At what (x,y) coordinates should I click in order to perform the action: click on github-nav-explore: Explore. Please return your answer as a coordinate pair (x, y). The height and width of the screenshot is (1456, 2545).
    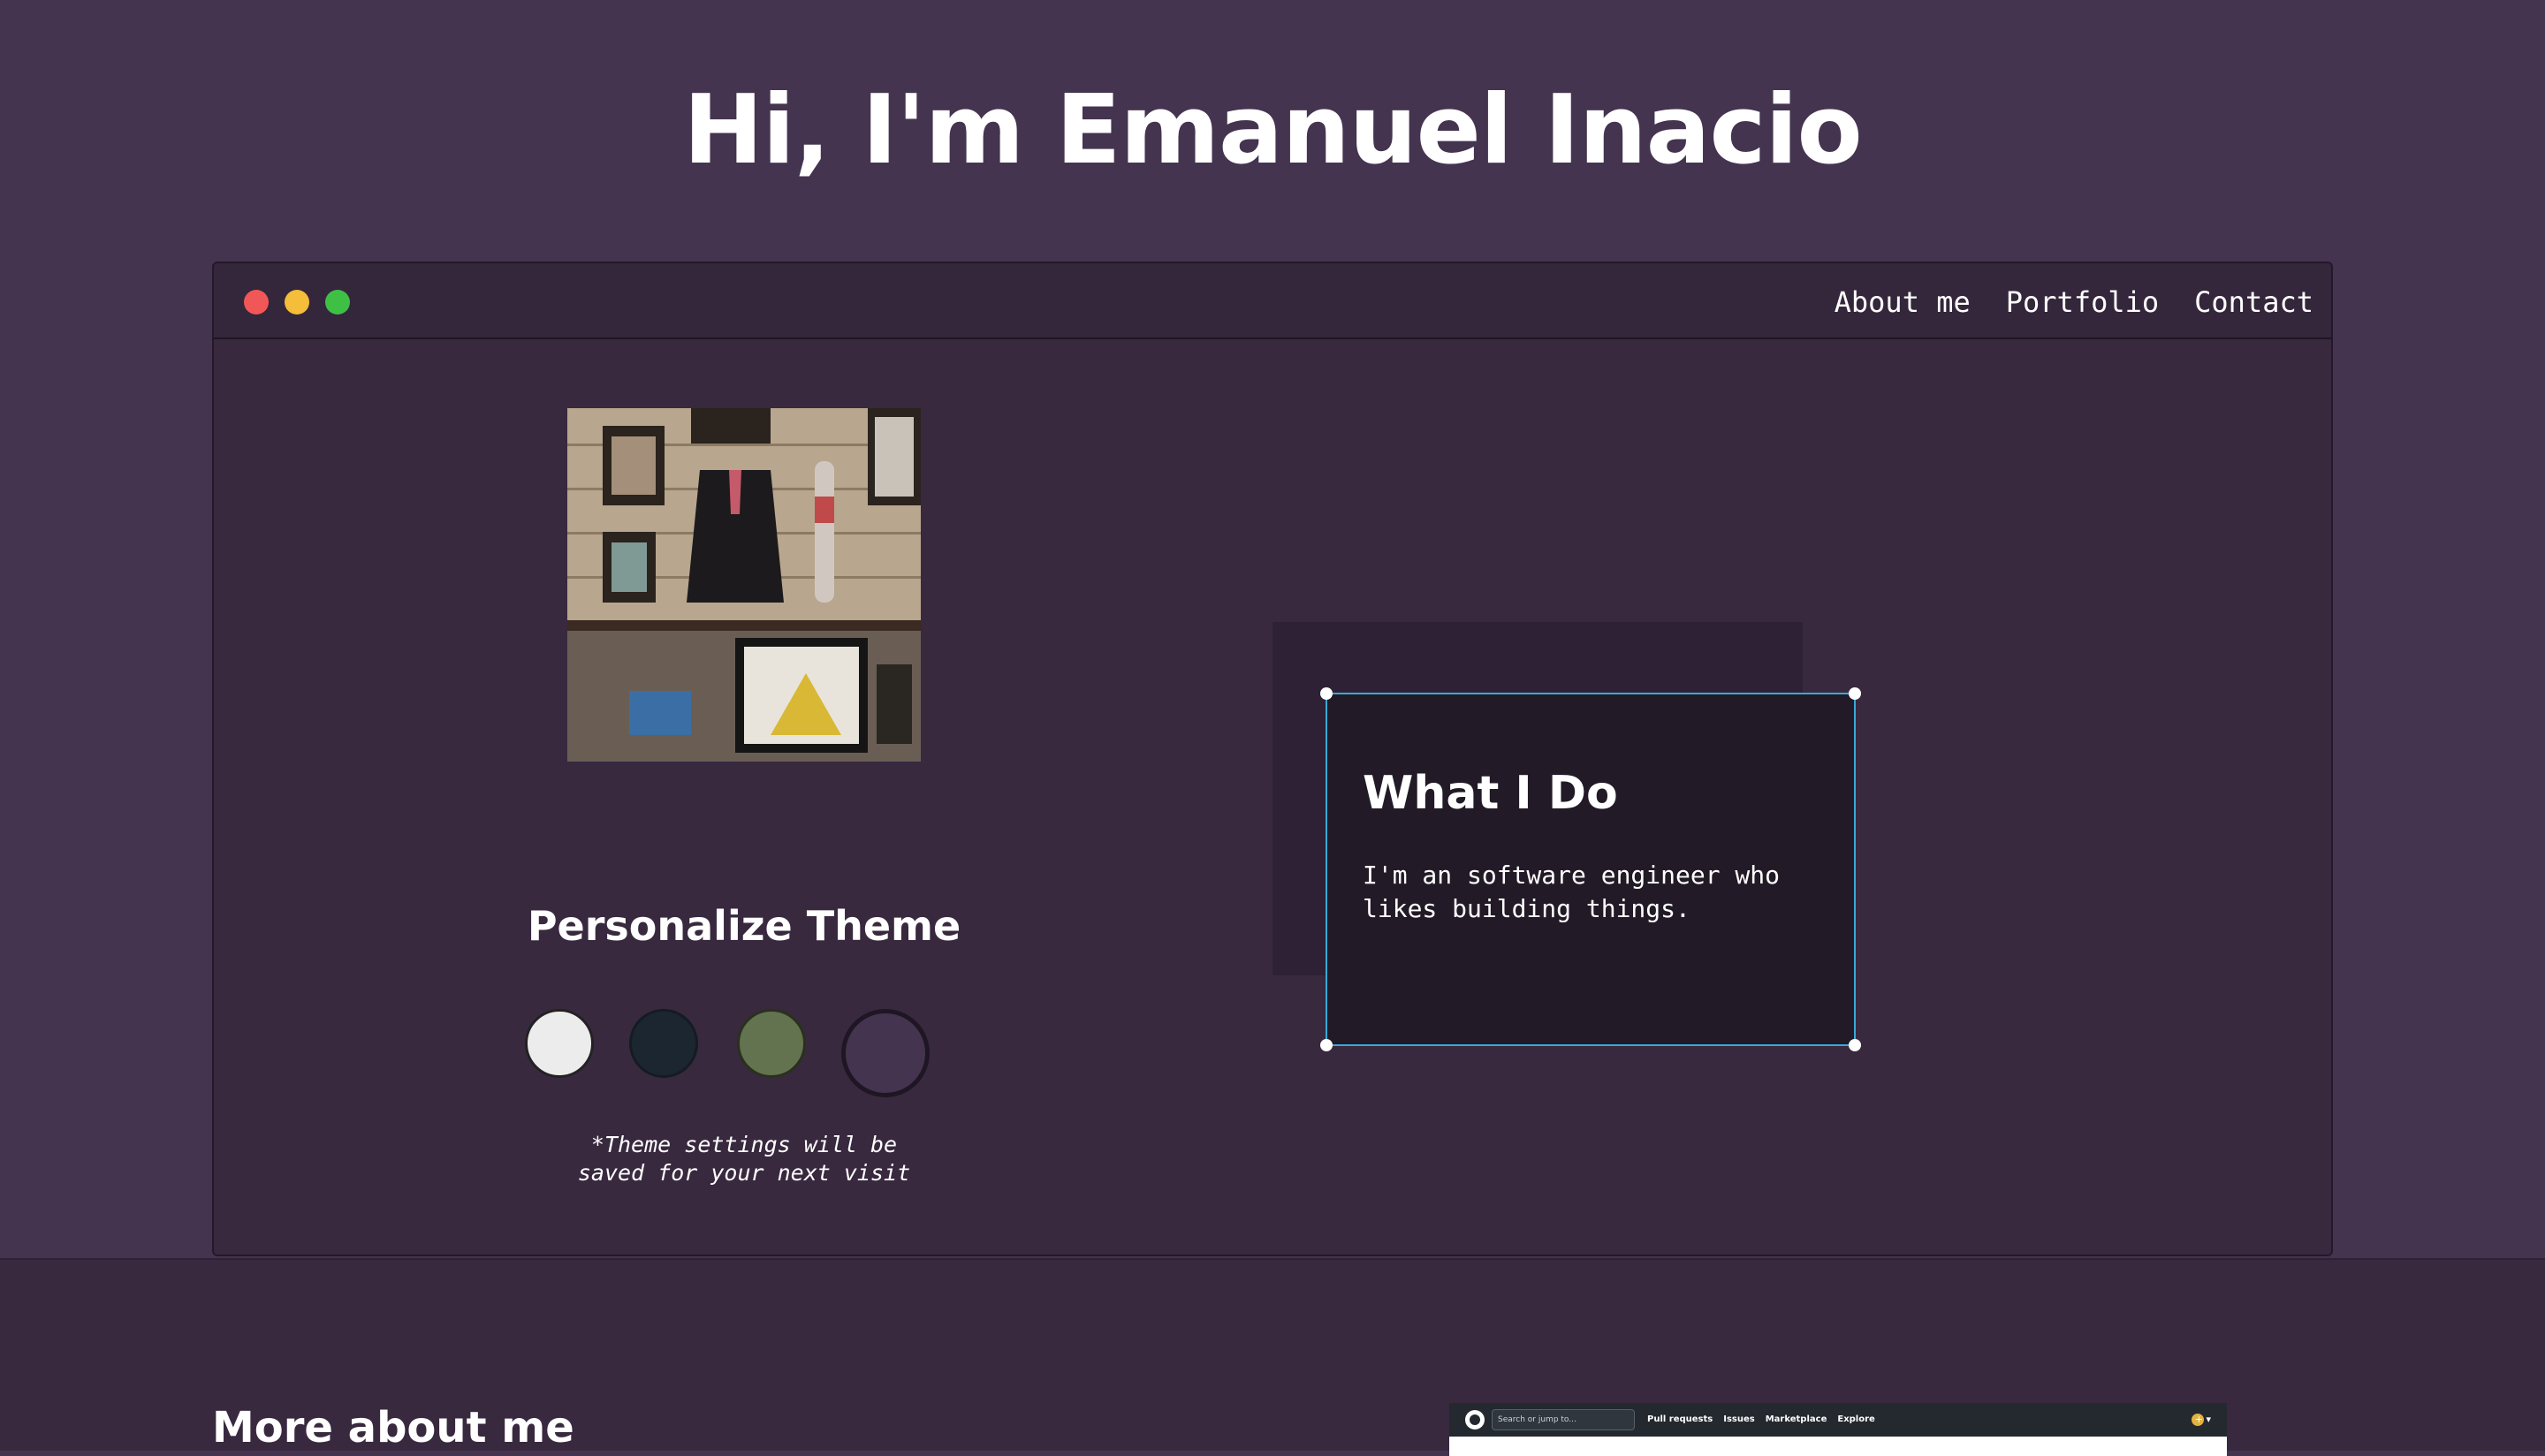
    Looking at the image, I should click on (1856, 1419).